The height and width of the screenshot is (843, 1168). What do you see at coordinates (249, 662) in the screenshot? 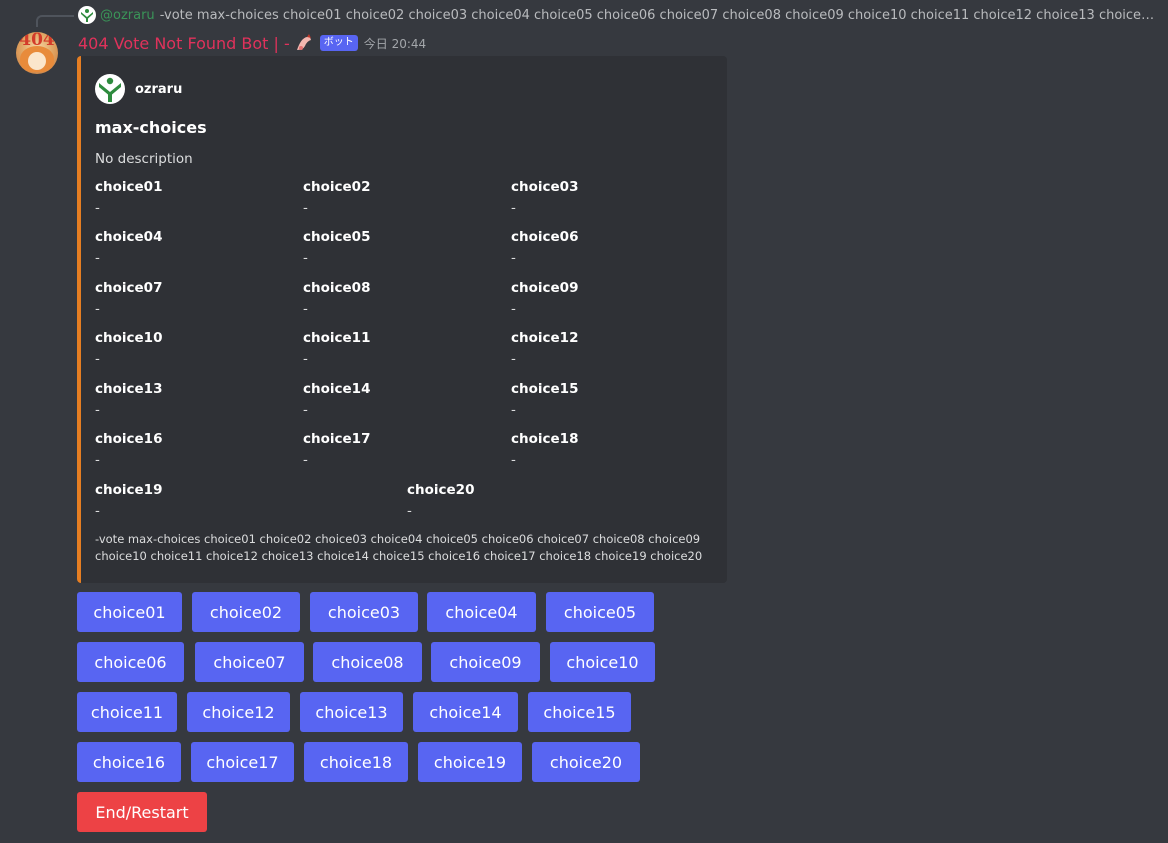
I see `vote-button: choice07` at bounding box center [249, 662].